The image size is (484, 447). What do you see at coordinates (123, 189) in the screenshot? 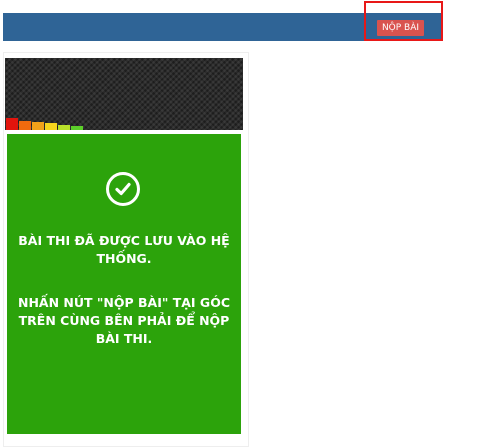
I see `check-circle-icon` at bounding box center [123, 189].